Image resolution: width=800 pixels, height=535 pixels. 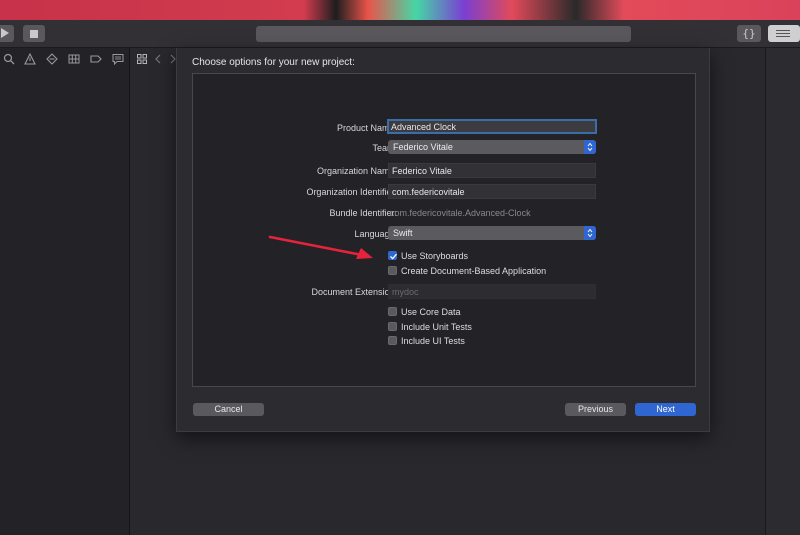 I want to click on breakpoint-icon, so click(x=96, y=59).